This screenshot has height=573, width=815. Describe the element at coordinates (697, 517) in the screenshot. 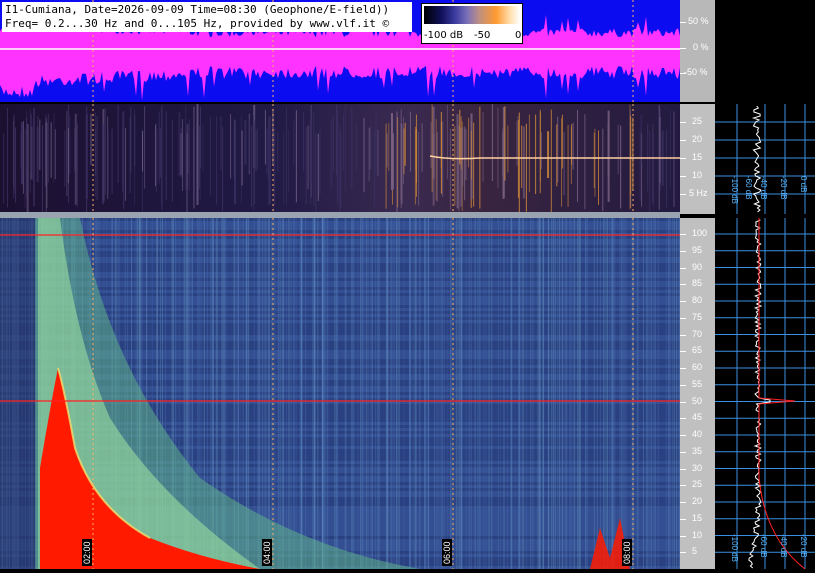

I see `main-tick-label: 15` at that location.